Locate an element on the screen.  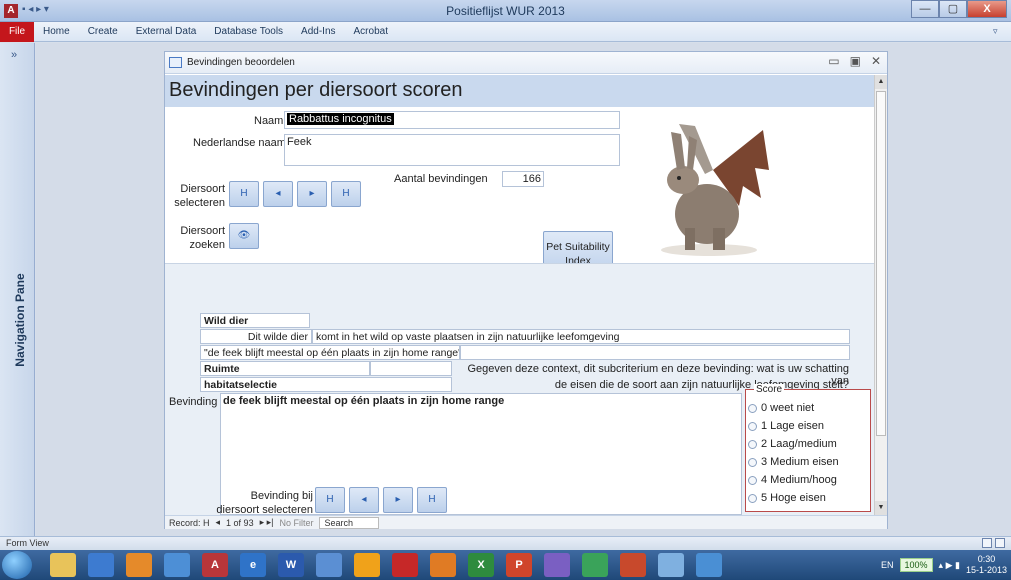
app-orange-icon is located at coordinates (443, 565).